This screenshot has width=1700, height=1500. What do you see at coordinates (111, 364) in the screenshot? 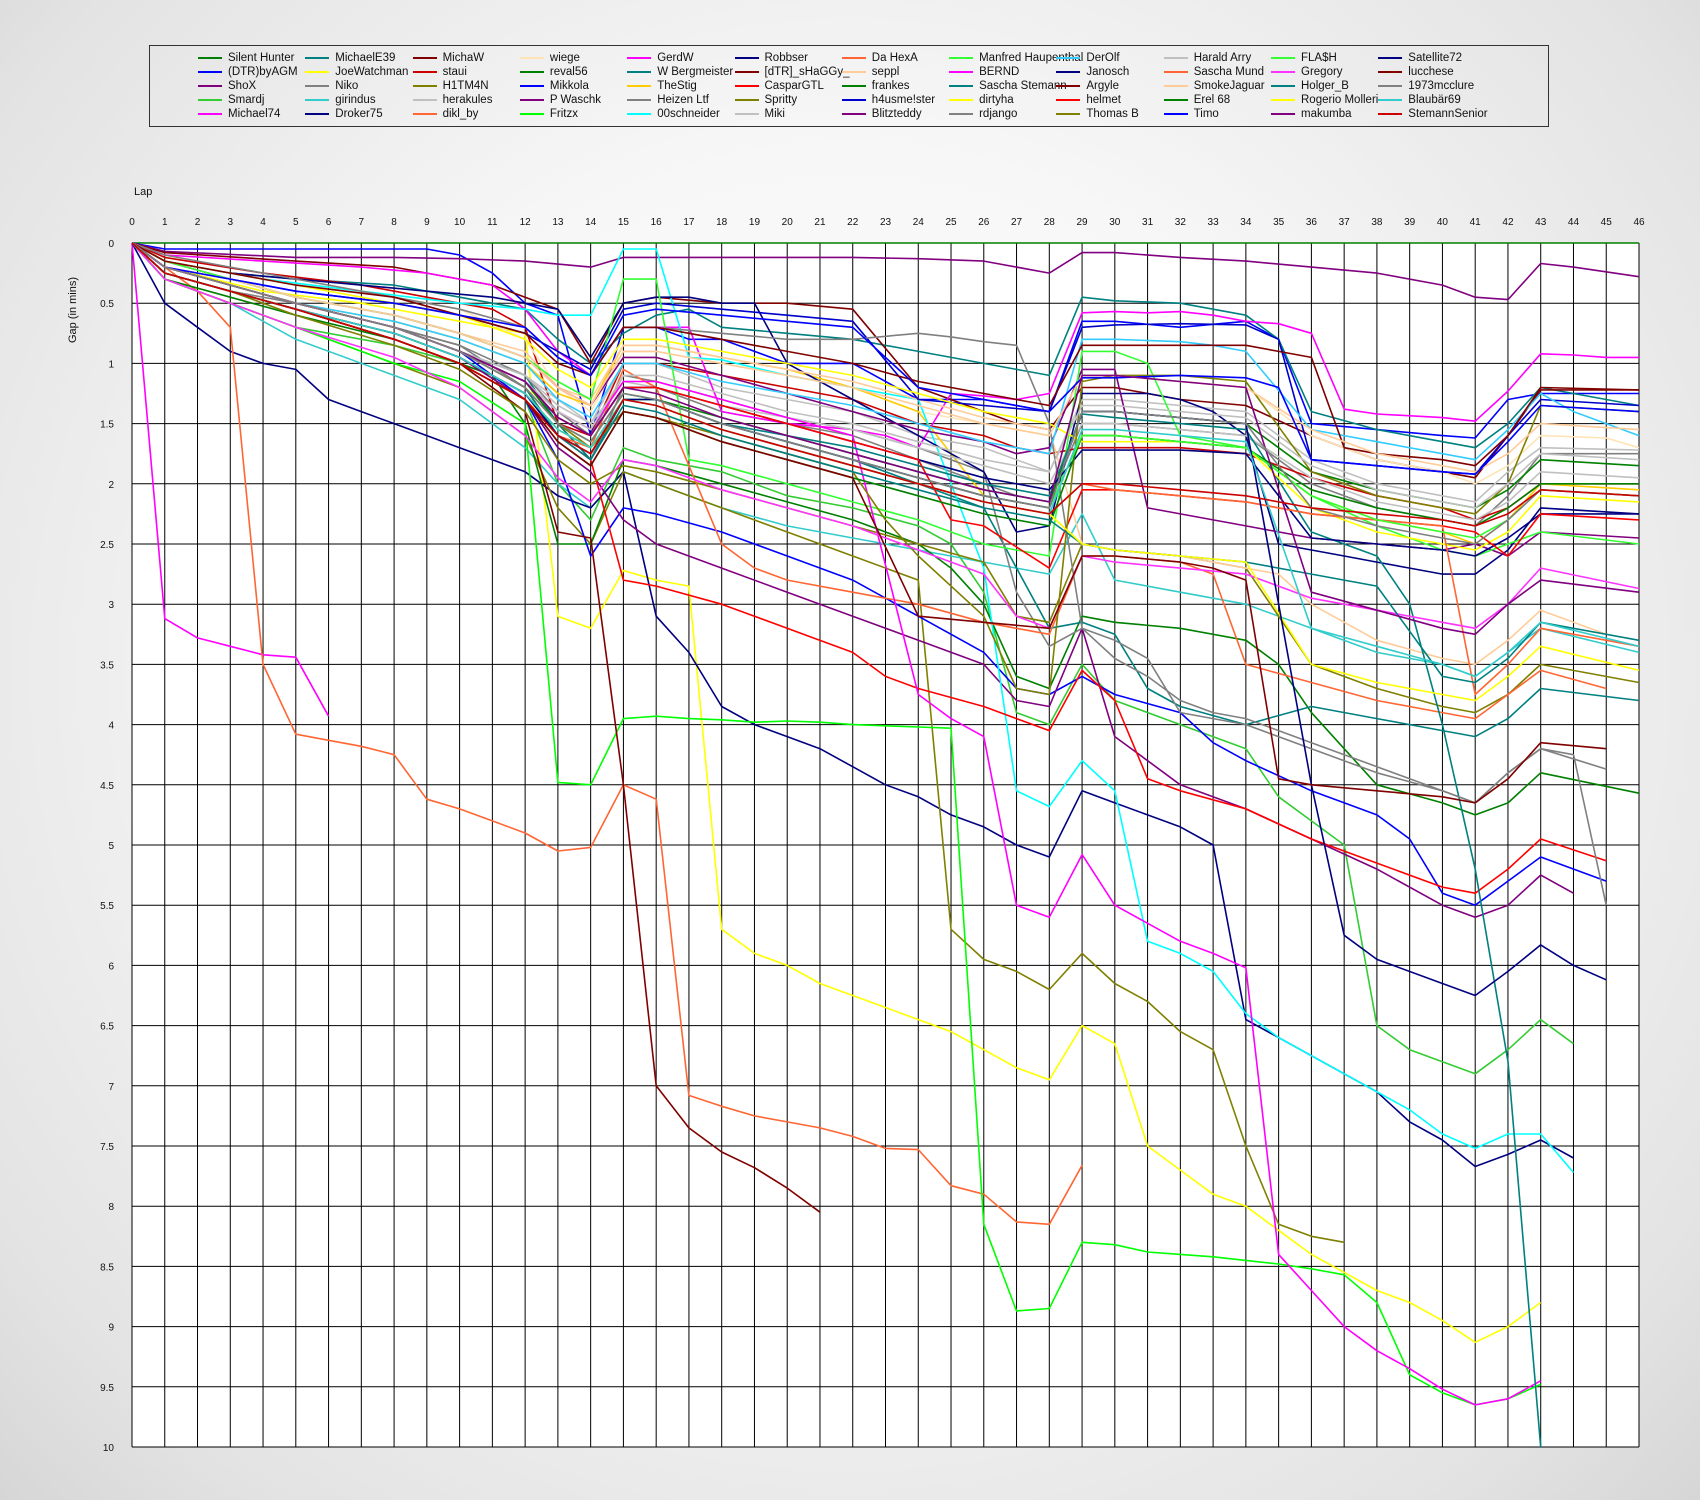
I see `y-tick-label: 1` at bounding box center [111, 364].